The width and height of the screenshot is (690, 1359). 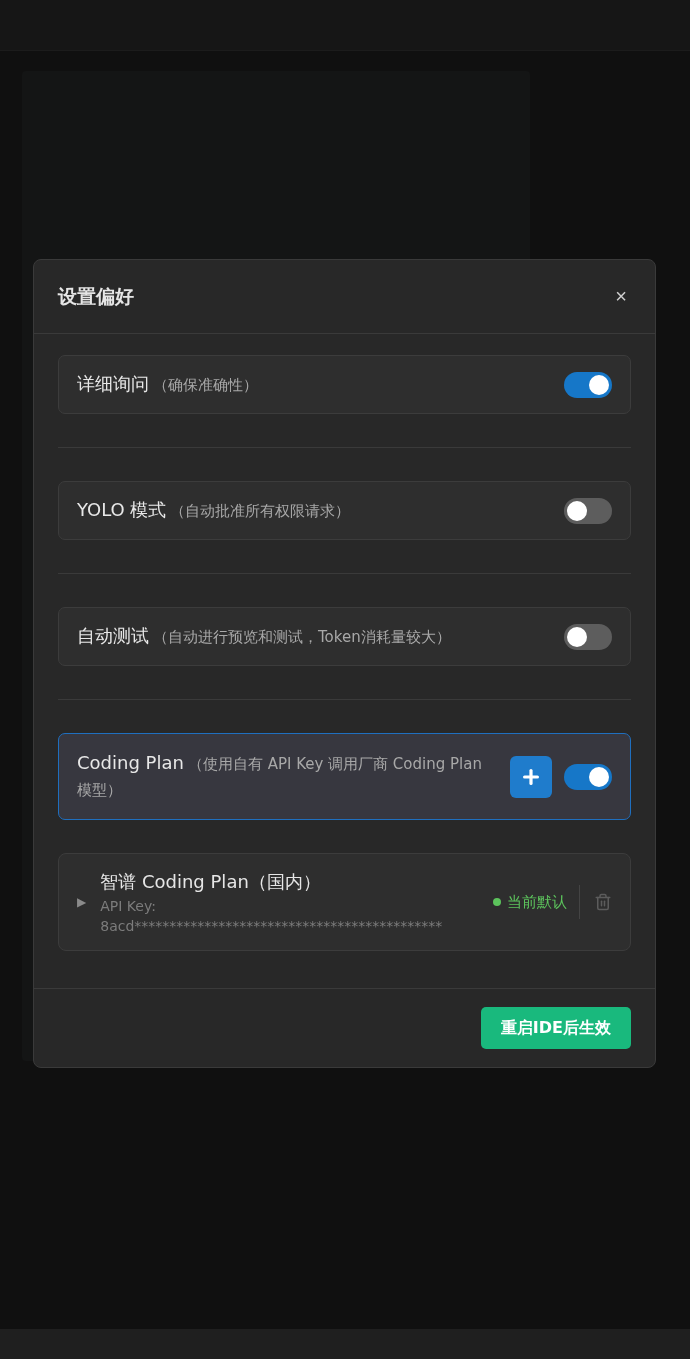 I want to click on setting-text: Coding Plan （使用自有 API Key 调用厂商 Coding Plan 模型）, so click(x=280, y=776).